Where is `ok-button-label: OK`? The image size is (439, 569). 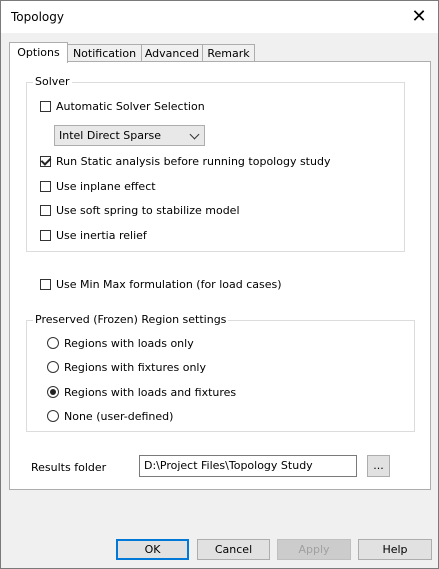 ok-button-label: OK is located at coordinates (152, 549).